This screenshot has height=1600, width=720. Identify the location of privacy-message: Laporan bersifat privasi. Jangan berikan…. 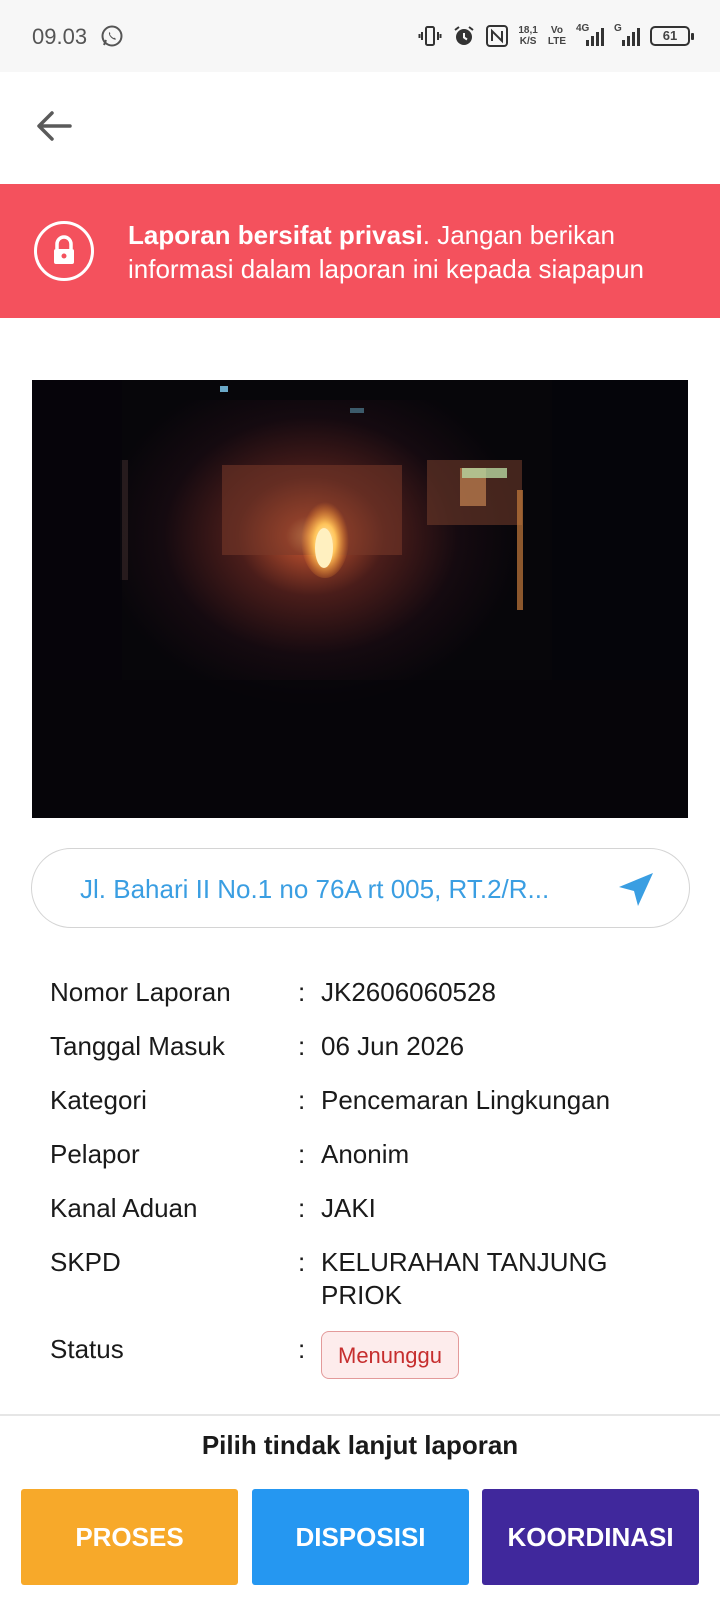
(413, 252).